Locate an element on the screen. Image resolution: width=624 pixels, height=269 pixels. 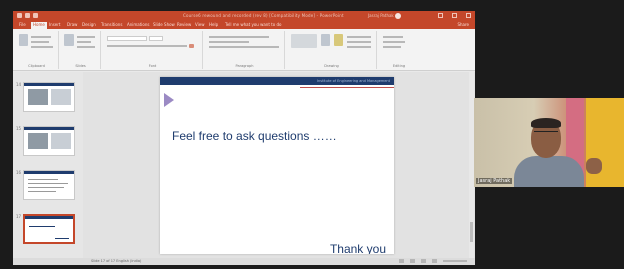
window-controls is located at coordinates (454, 15).